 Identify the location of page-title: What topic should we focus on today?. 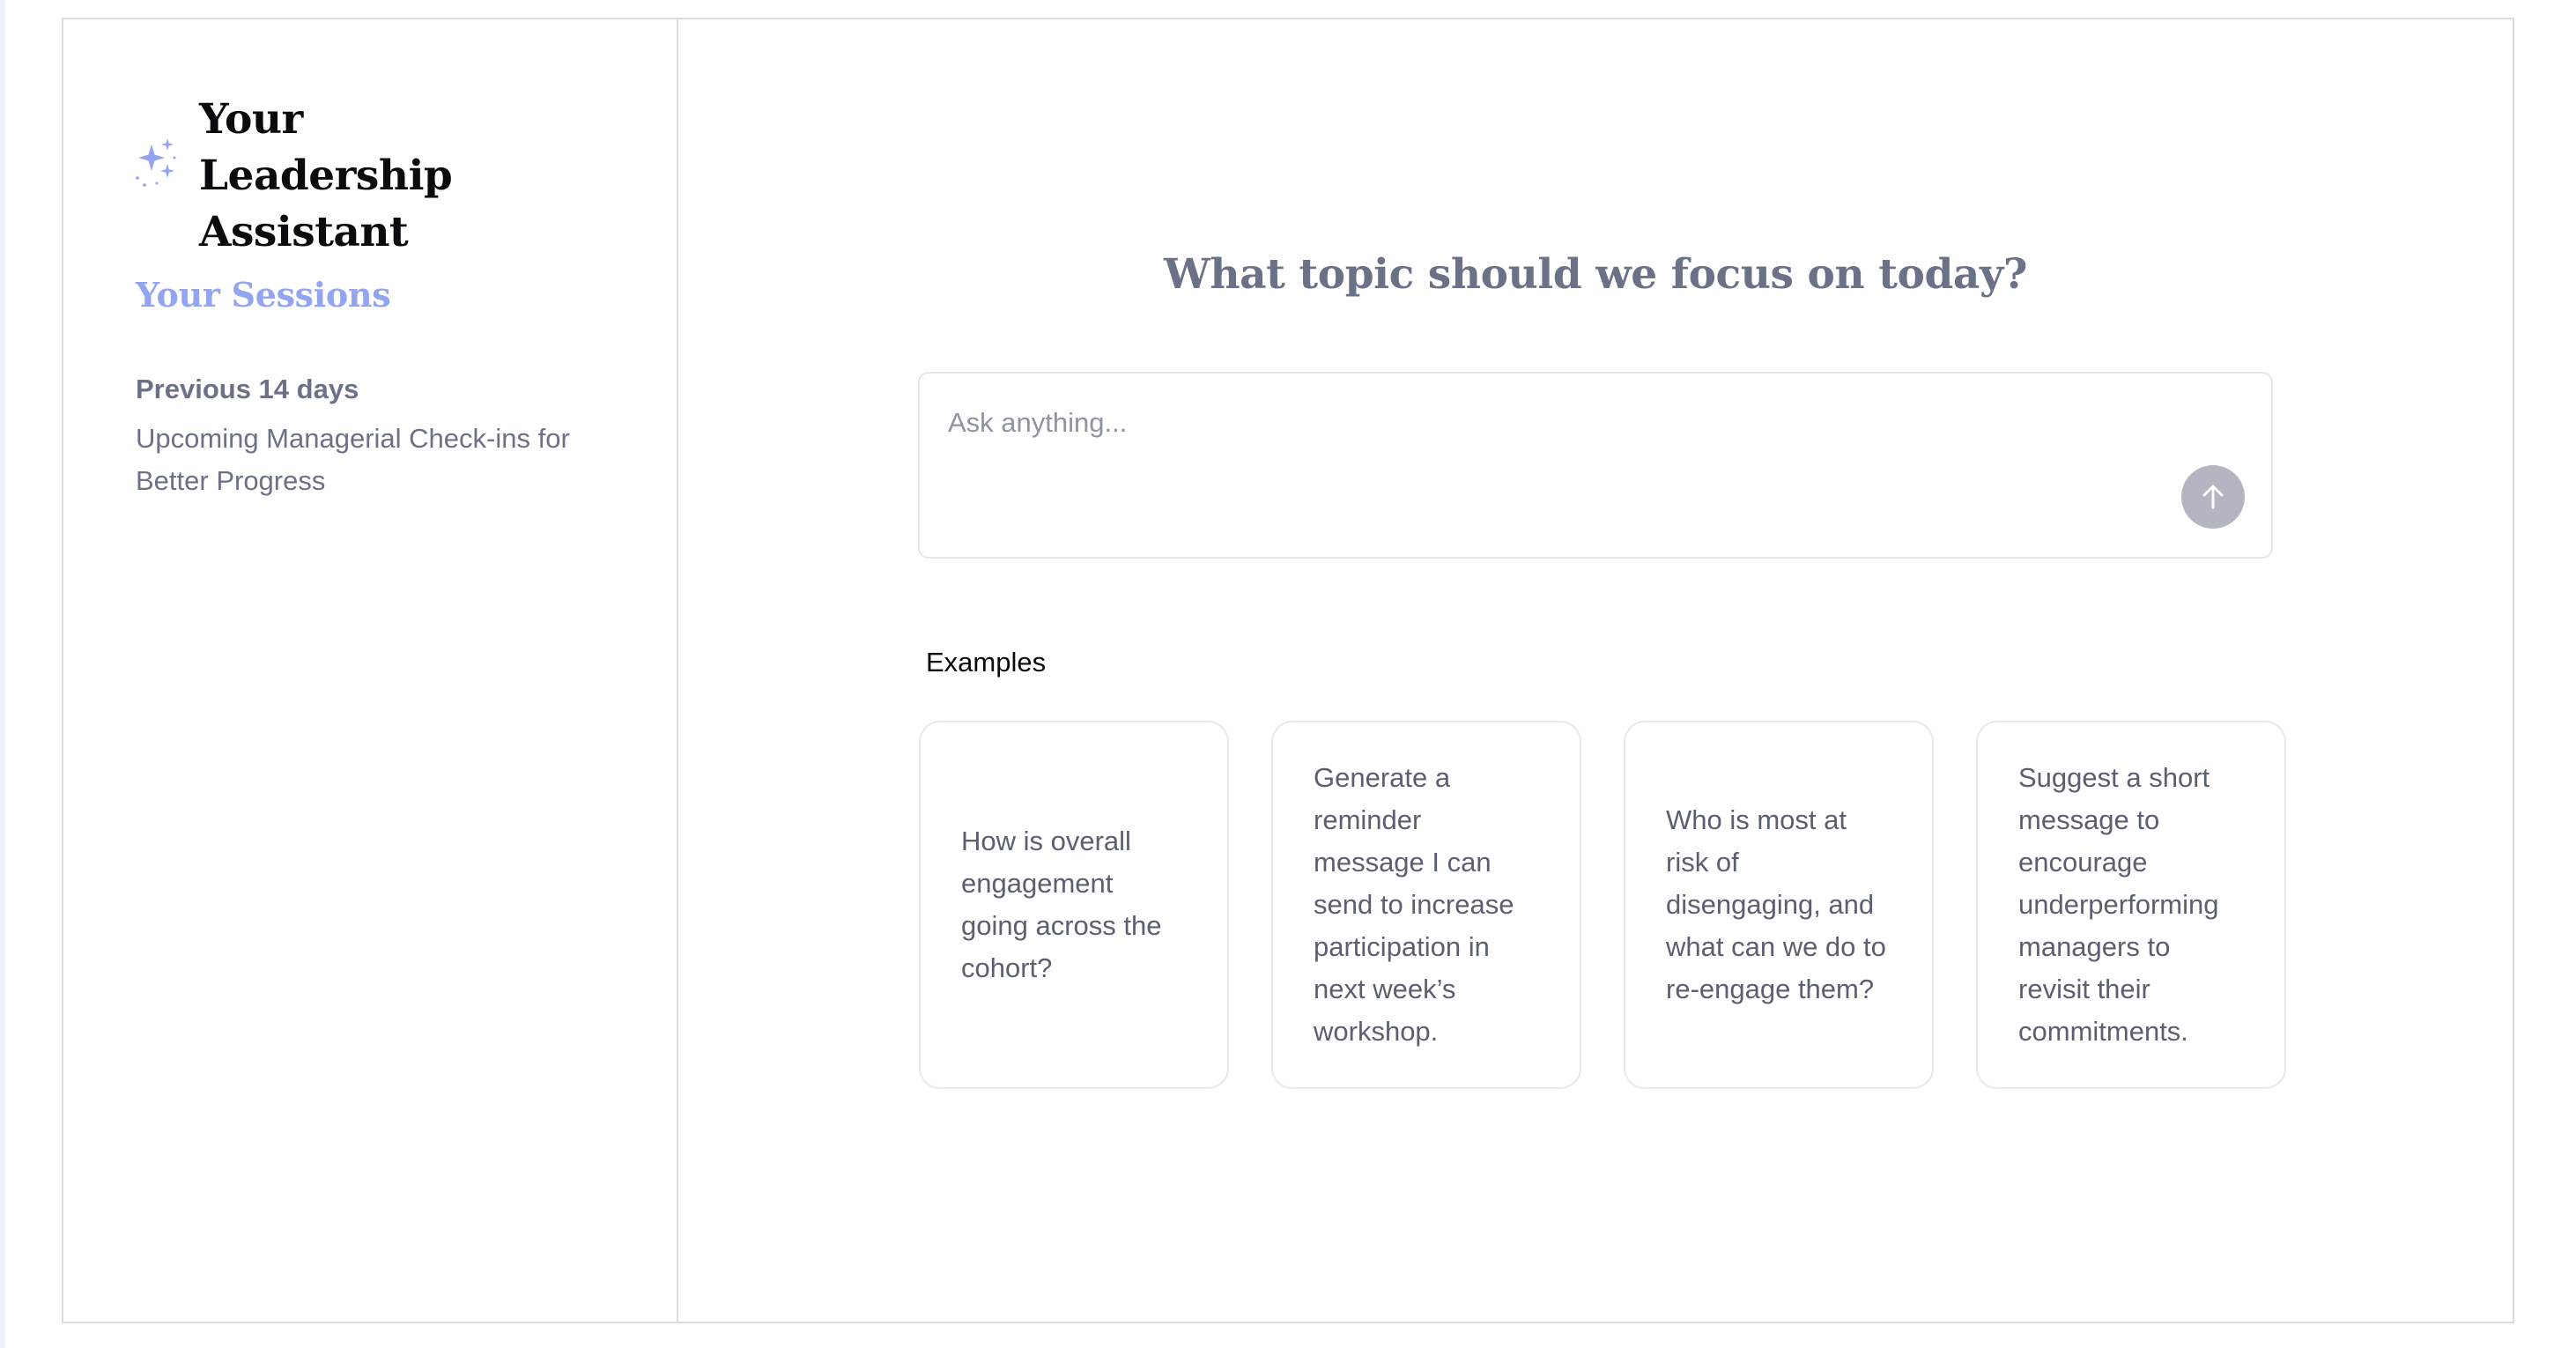
(1595, 274).